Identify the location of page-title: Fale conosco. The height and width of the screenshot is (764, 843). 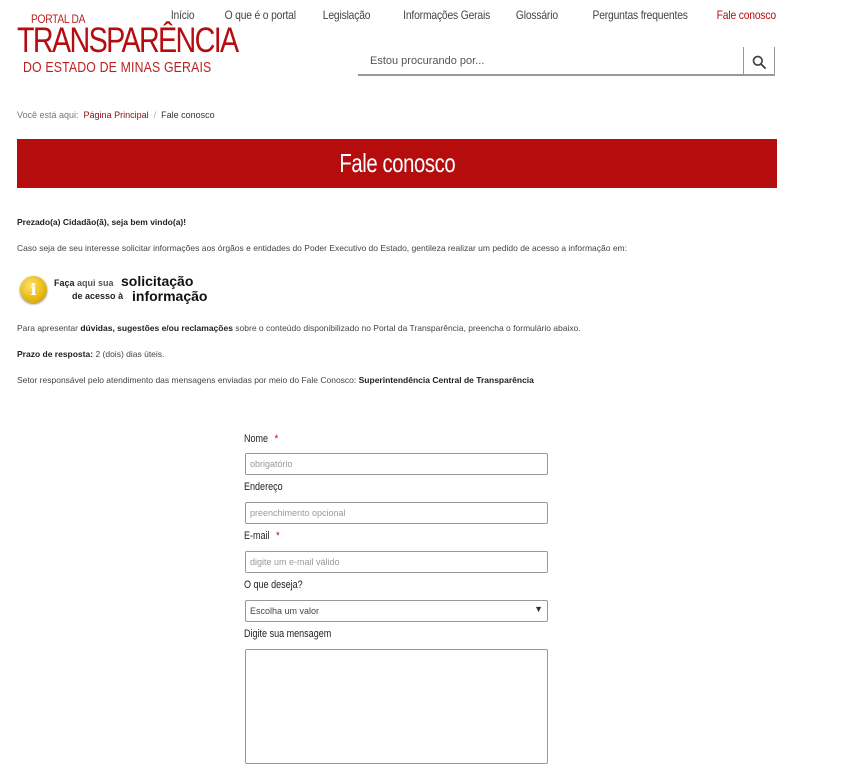
(397, 163).